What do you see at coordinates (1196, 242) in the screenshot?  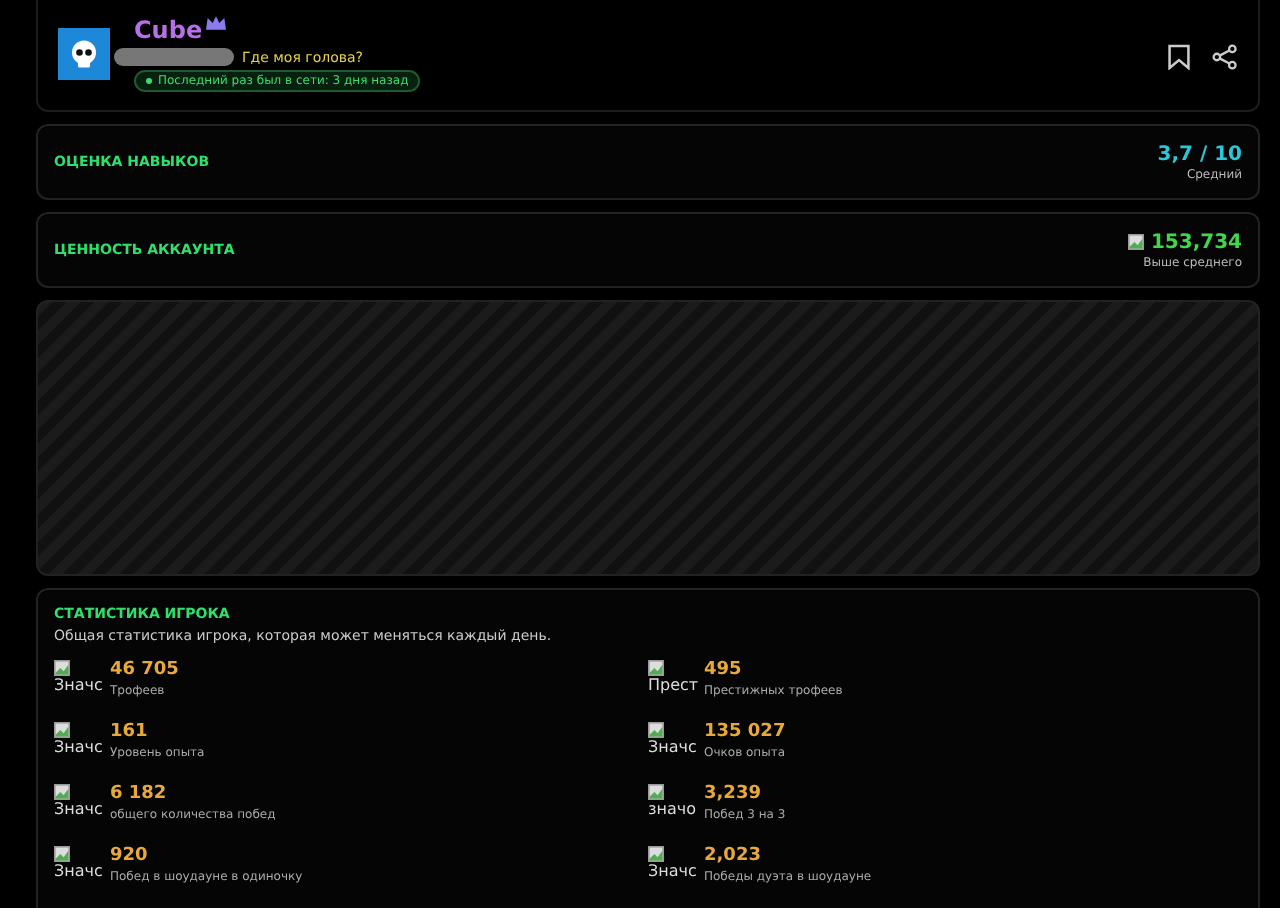 I see `rating-value: 153,734` at bounding box center [1196, 242].